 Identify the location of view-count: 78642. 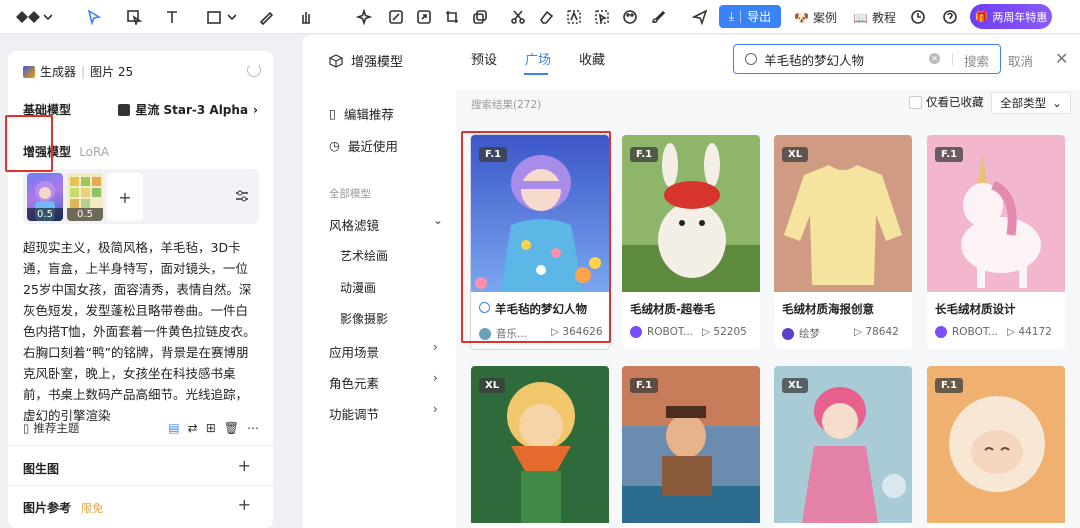
(882, 332).